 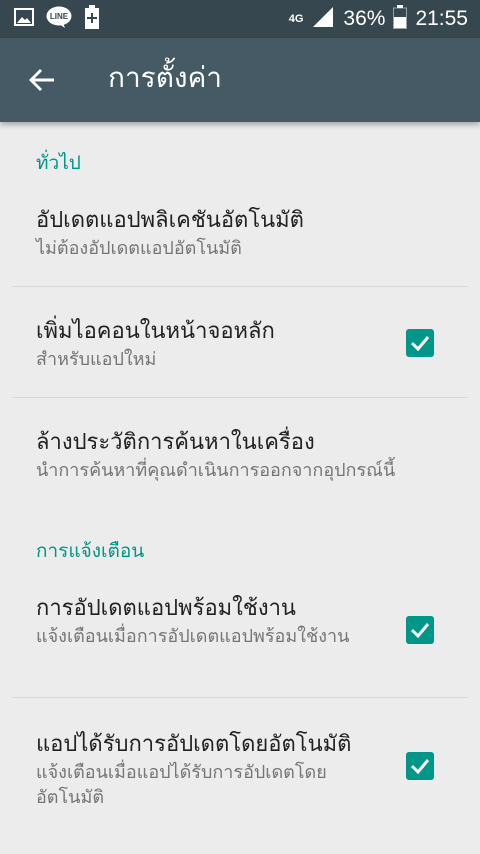 I want to click on signal-icon, so click(x=323, y=19).